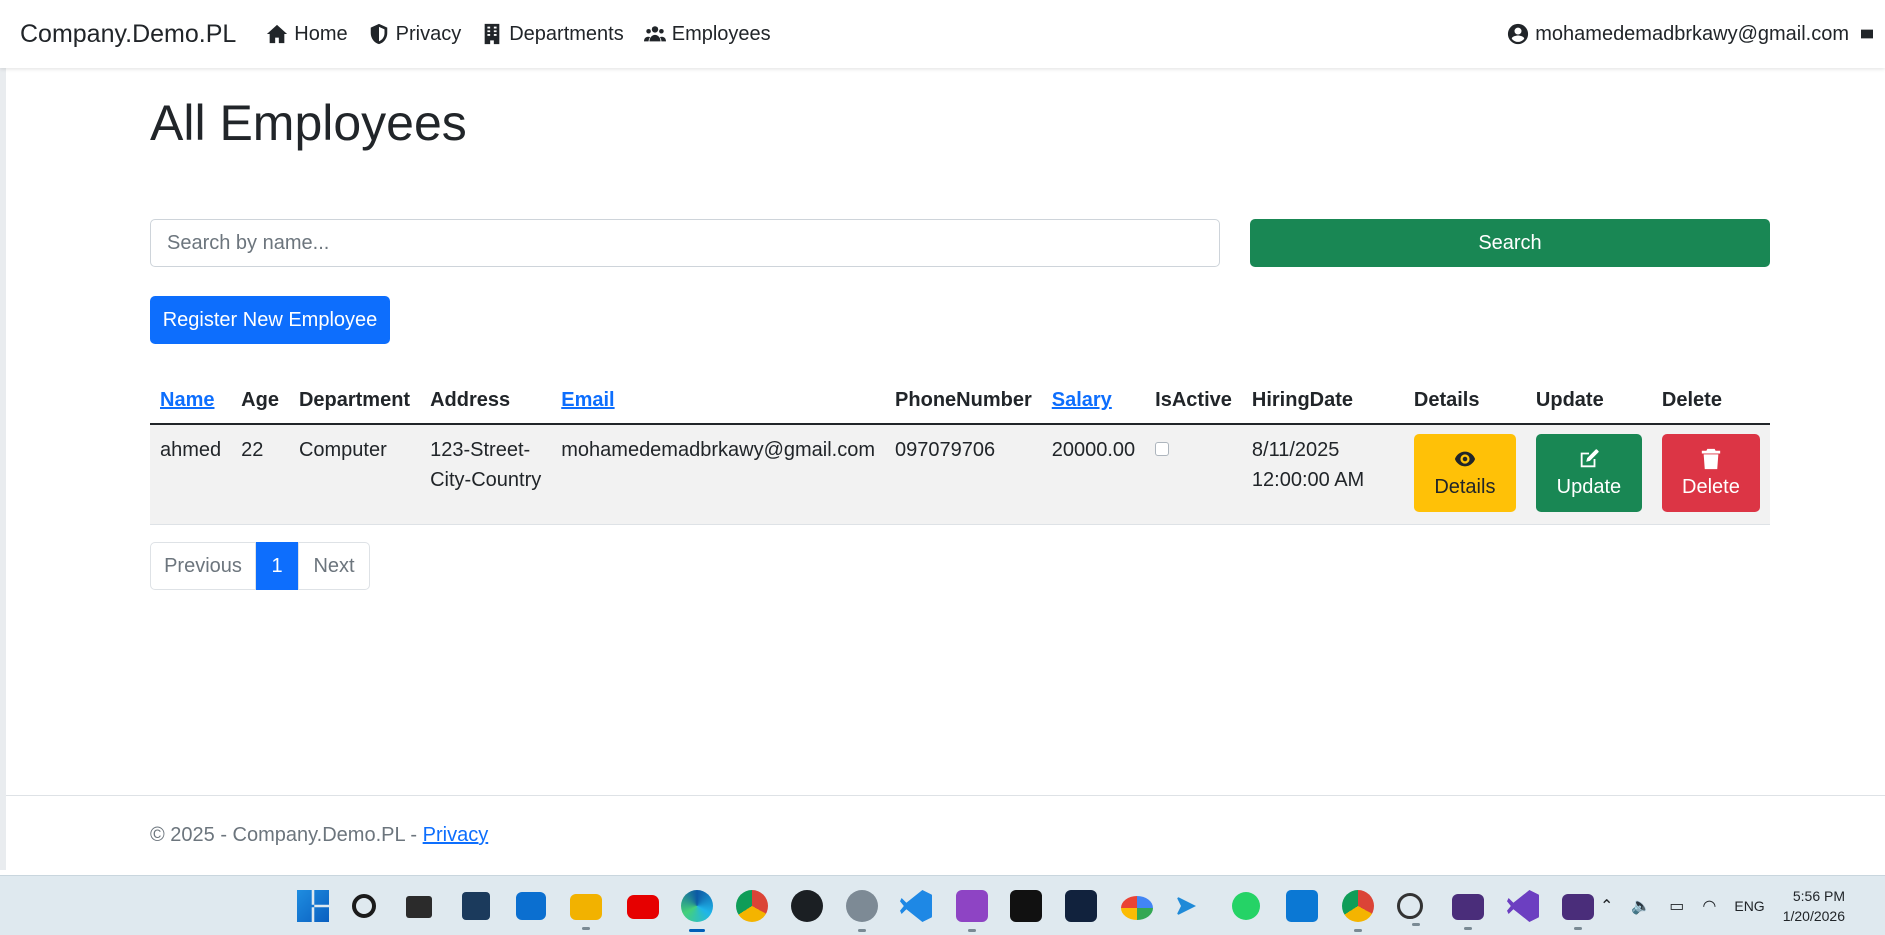 This screenshot has height=935, width=1885. What do you see at coordinates (492, 34) in the screenshot?
I see `building-icon` at bounding box center [492, 34].